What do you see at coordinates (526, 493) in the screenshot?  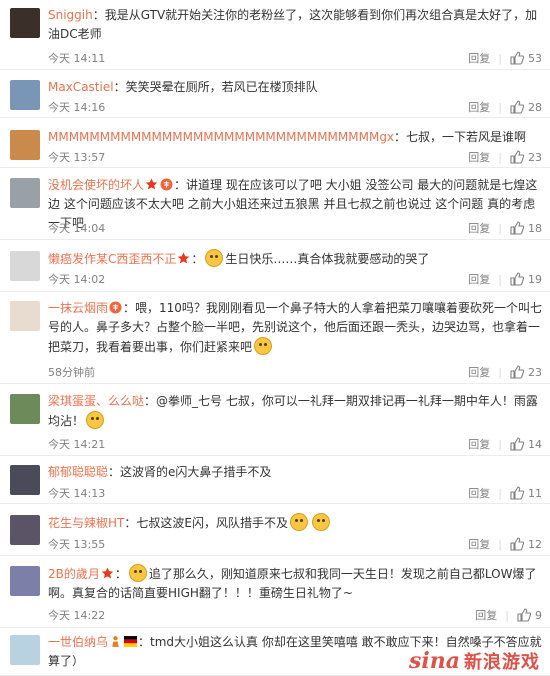 I see `like-button: 11` at bounding box center [526, 493].